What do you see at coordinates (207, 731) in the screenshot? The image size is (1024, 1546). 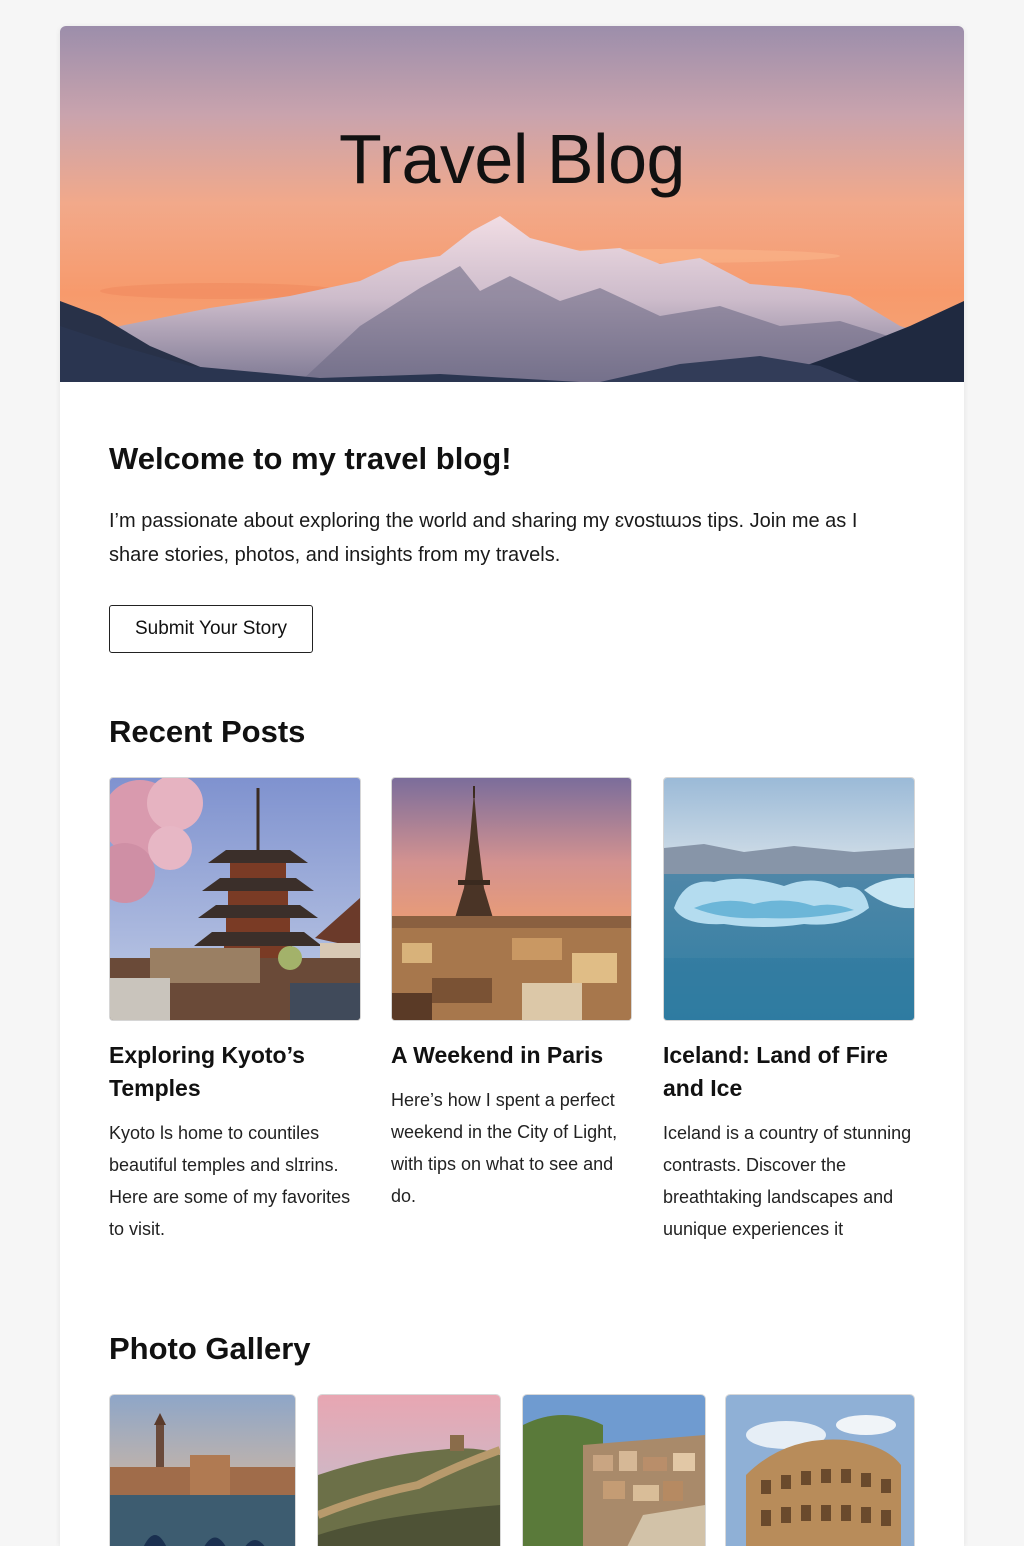 I see `recent-posts-heading: Recent Posts` at bounding box center [207, 731].